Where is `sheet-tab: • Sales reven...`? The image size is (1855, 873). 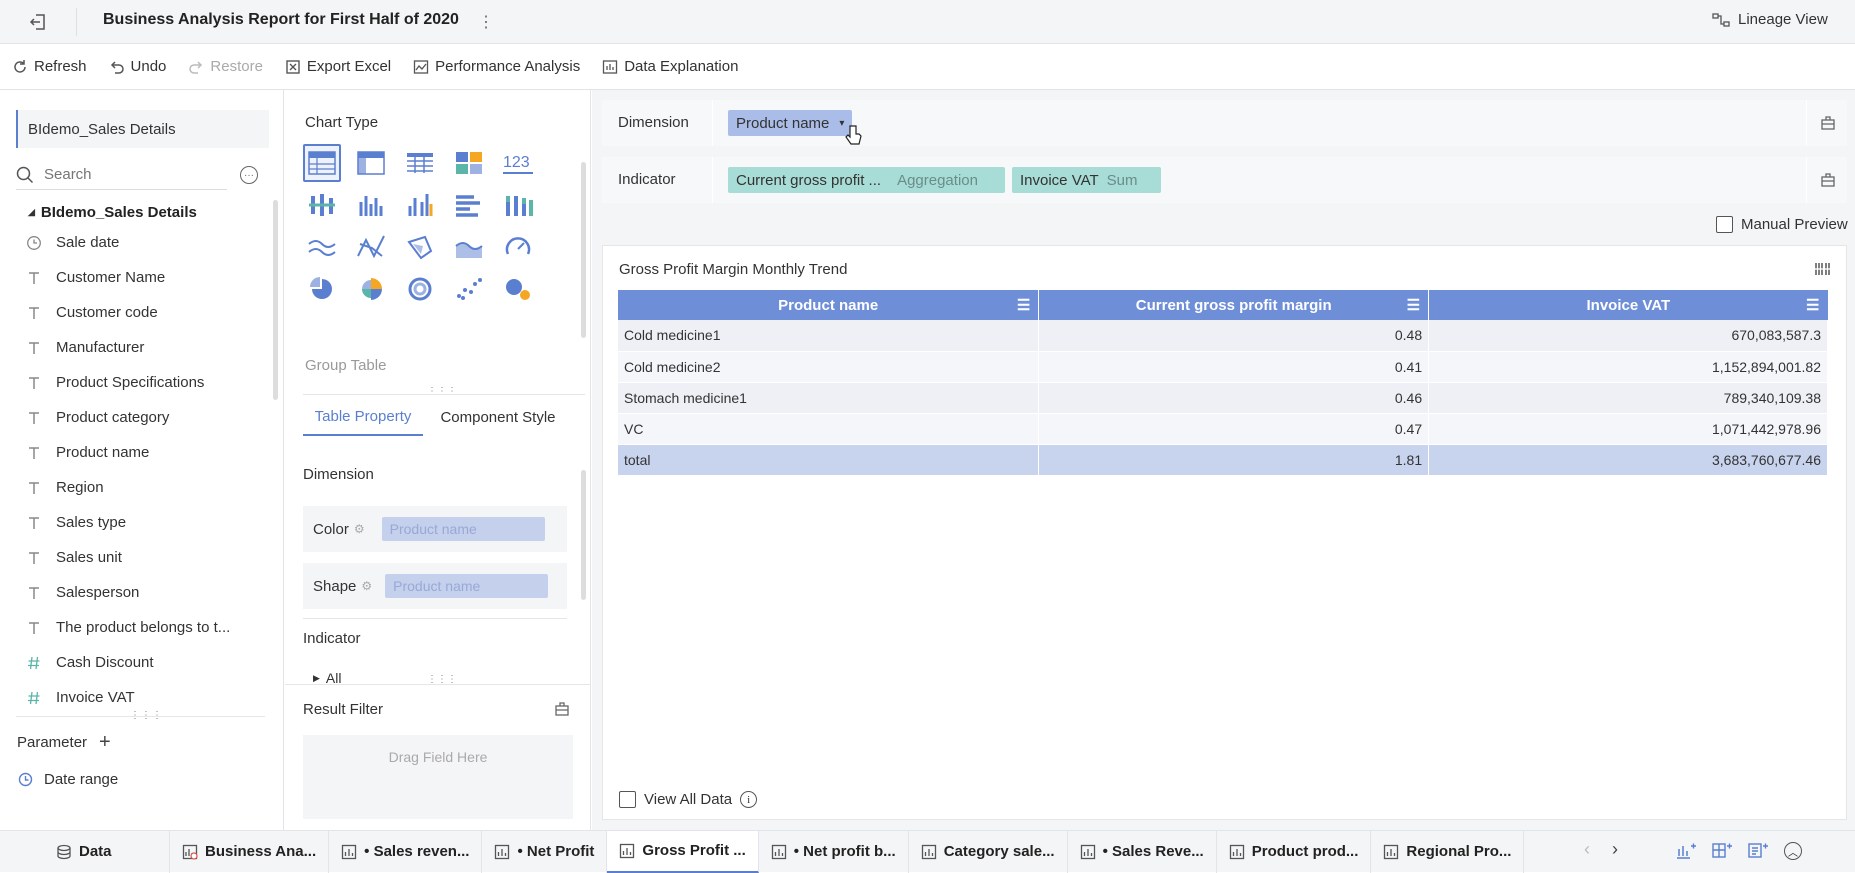 sheet-tab: • Sales reven... is located at coordinates (406, 851).